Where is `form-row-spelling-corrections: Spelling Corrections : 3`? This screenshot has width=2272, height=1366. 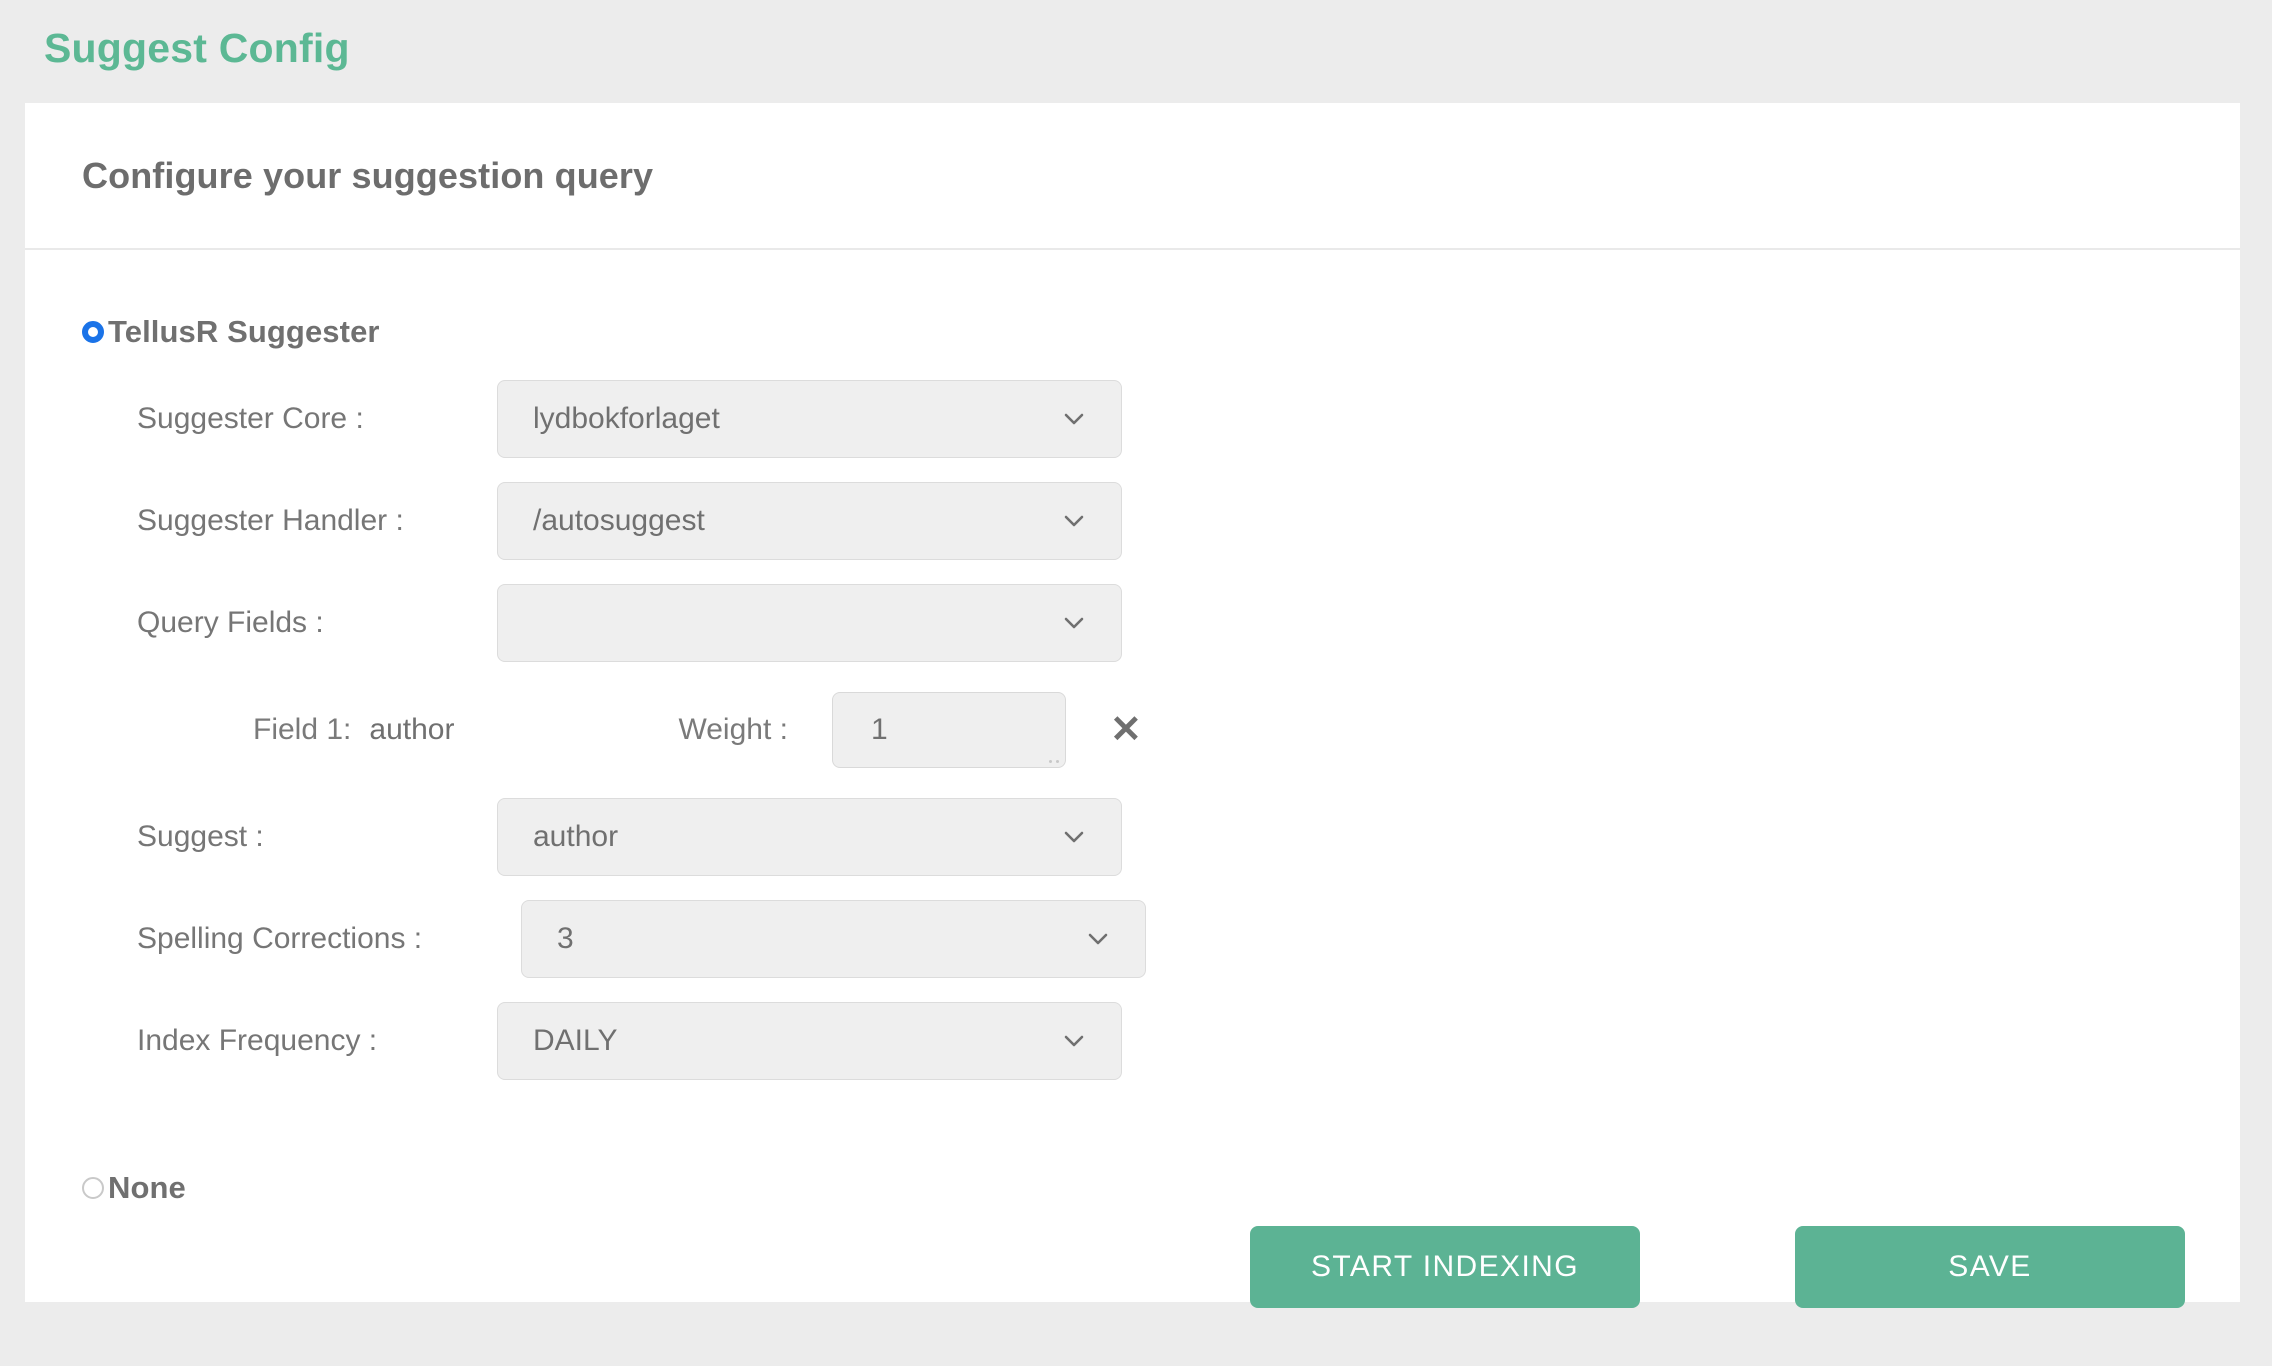
form-row-spelling-corrections: Spelling Corrections : 3 is located at coordinates (1132, 939).